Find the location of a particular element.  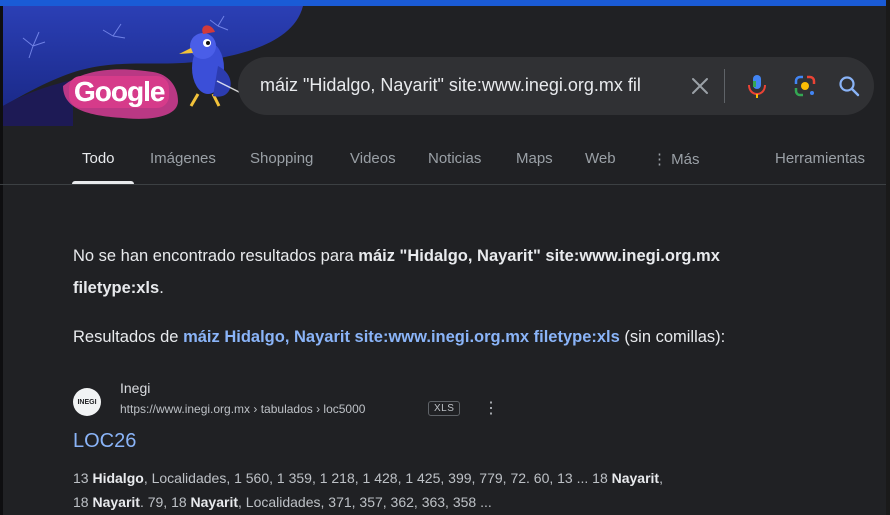

tab-web: Web is located at coordinates (600, 158).